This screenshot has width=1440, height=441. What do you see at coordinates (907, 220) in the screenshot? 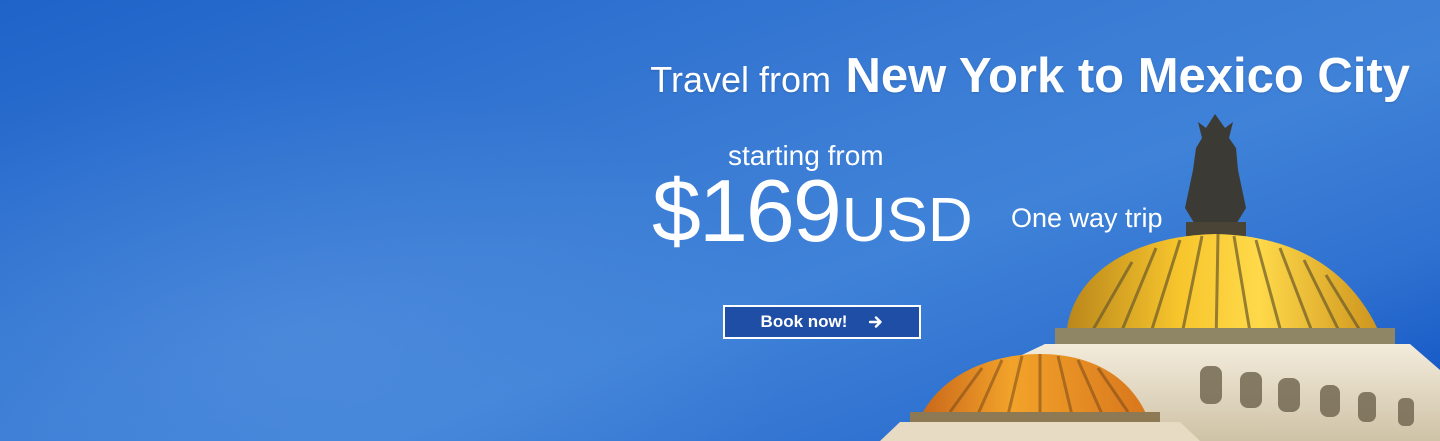
I see `price-currency: USD` at bounding box center [907, 220].